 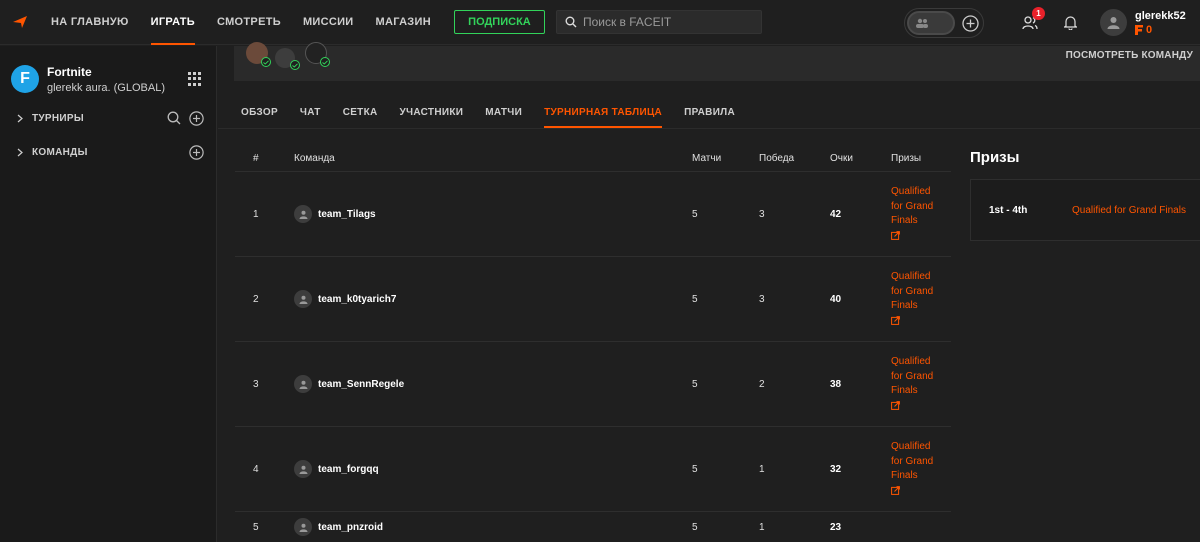 What do you see at coordinates (117, 79) in the screenshot?
I see `game-info: Fortnite glerekk aura. (GLOBAL)` at bounding box center [117, 79].